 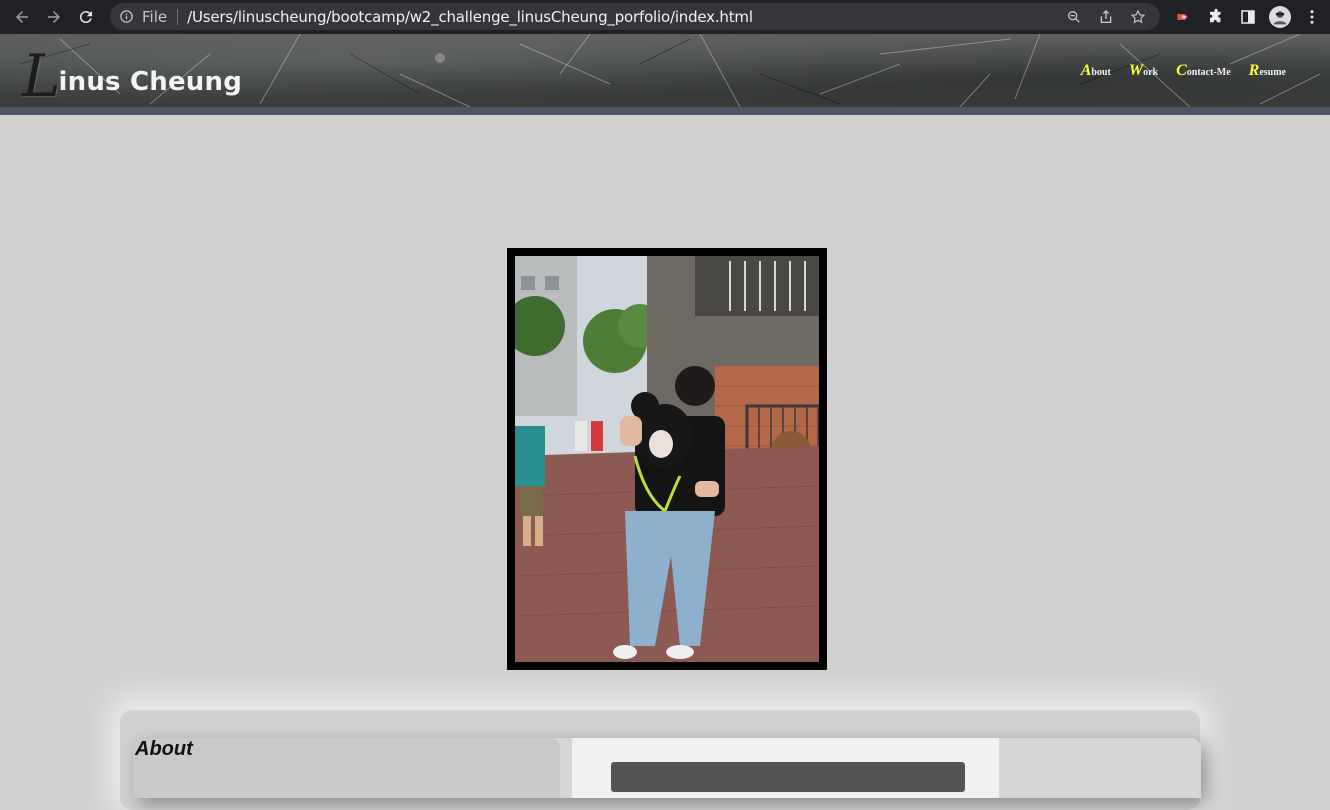 I want to click on site-logo: L inus Cheung, so click(x=132, y=76).